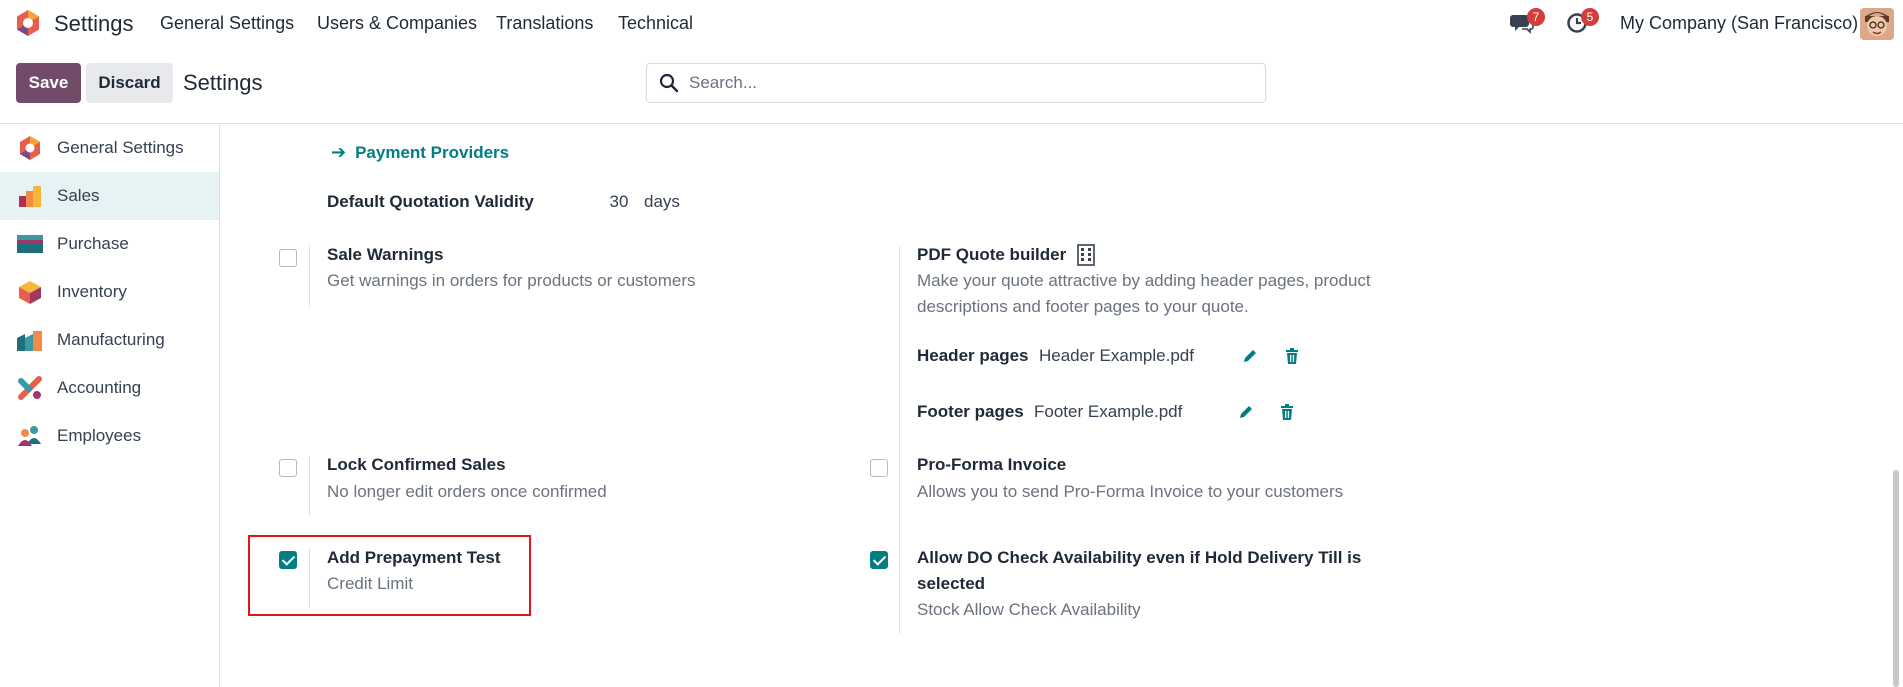  What do you see at coordinates (1739, 23) in the screenshot?
I see `company-switcher: My Company (San Francisco)` at bounding box center [1739, 23].